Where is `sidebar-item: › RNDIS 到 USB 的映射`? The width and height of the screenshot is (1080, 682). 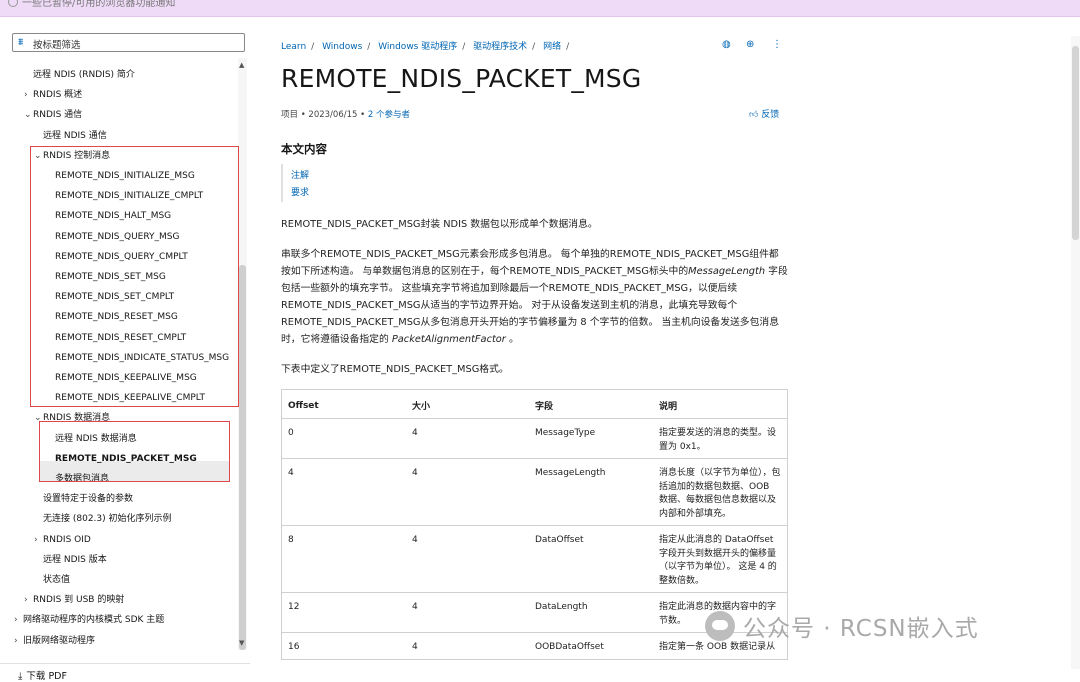
sidebar-item: › RNDIS 到 USB 的映射 is located at coordinates (74, 600).